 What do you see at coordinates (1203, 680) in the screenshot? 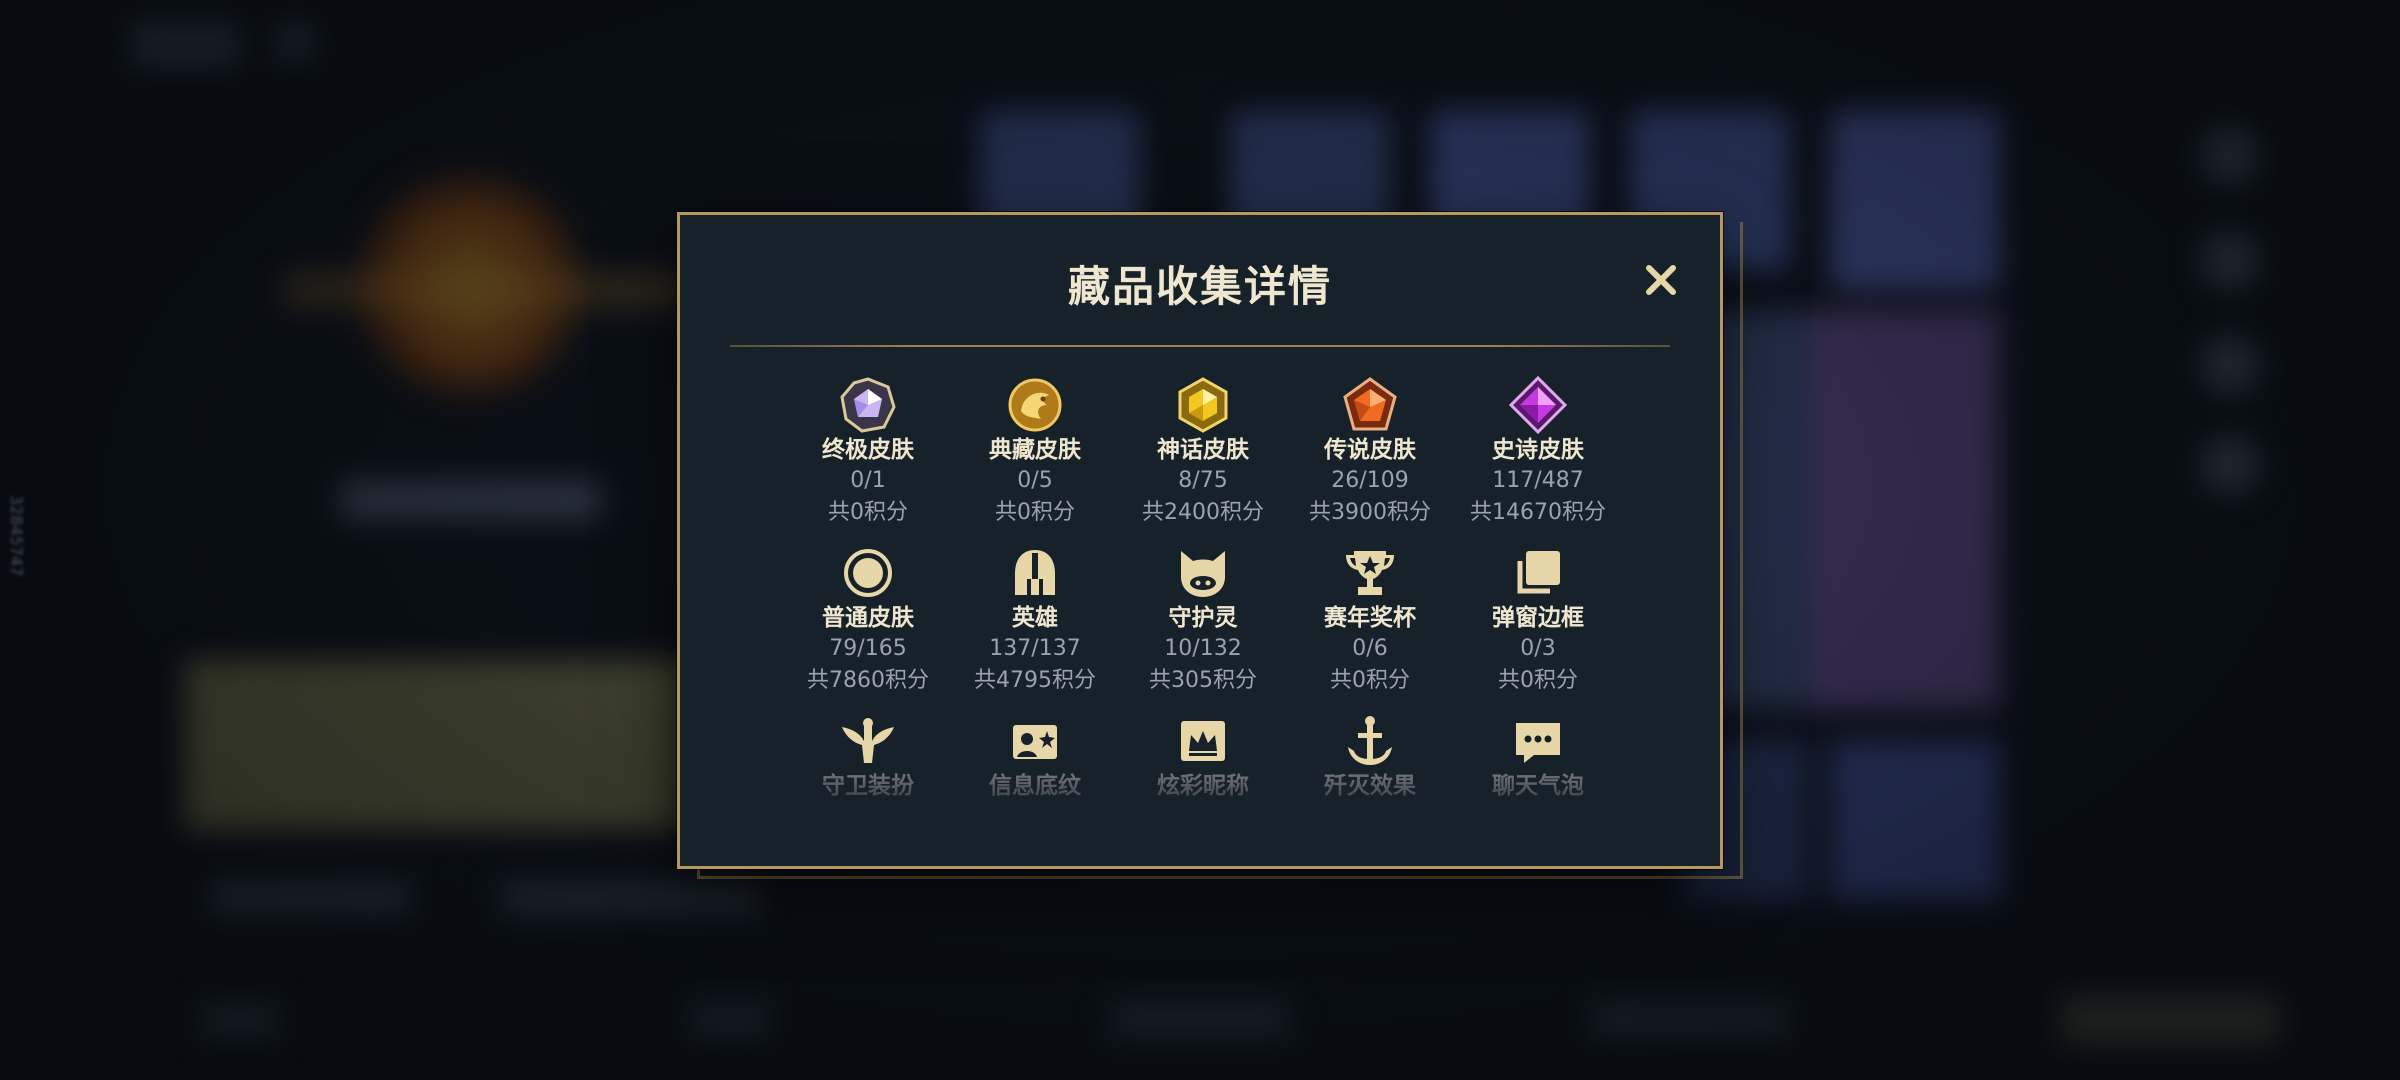
I see `item-points: 共305积分` at bounding box center [1203, 680].